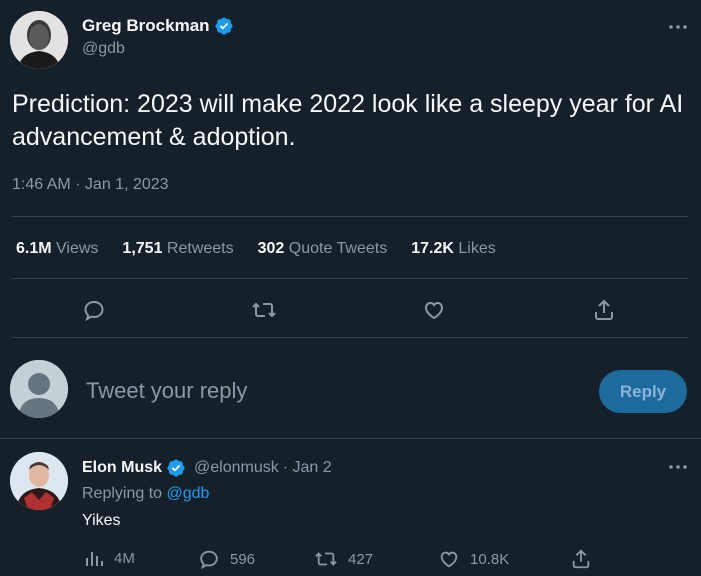  Describe the element at coordinates (188, 493) in the screenshot. I see `replying-mention-link: @gdb` at that location.